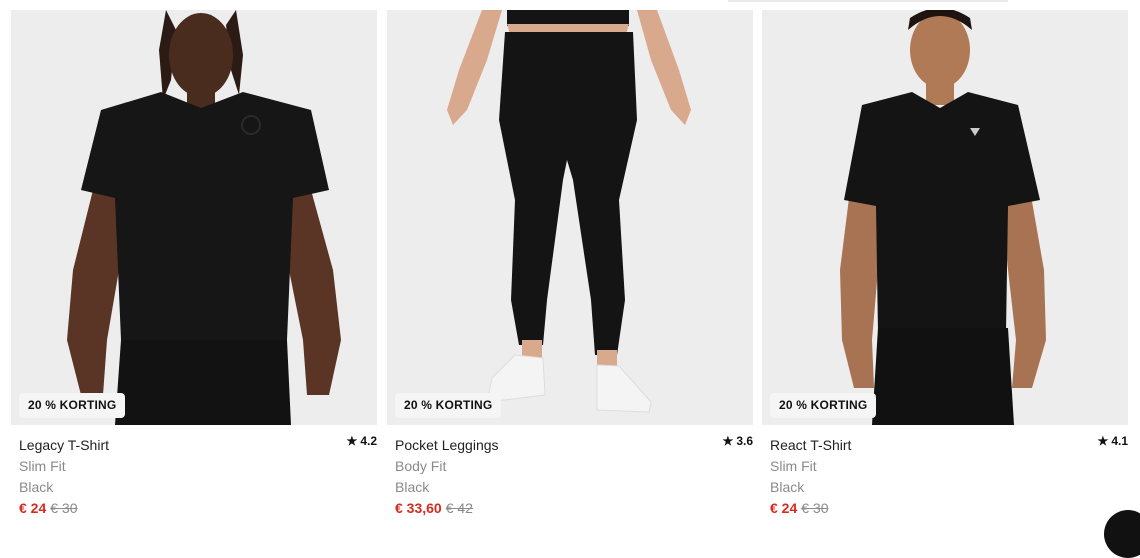  Describe the element at coordinates (868, 1) in the screenshot. I see `top-divider` at that location.